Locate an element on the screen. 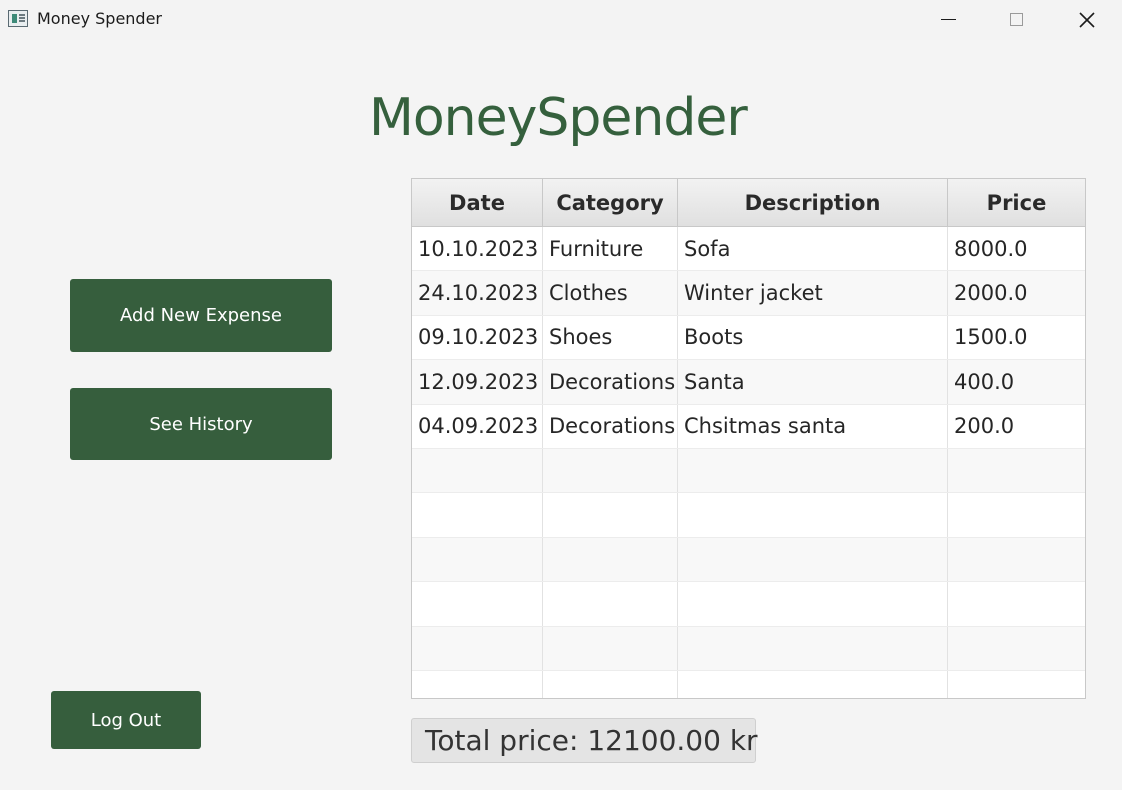 Image resolution: width=1122 pixels, height=790 pixels. add-new-expense-button: Add New Expense is located at coordinates (201, 315).